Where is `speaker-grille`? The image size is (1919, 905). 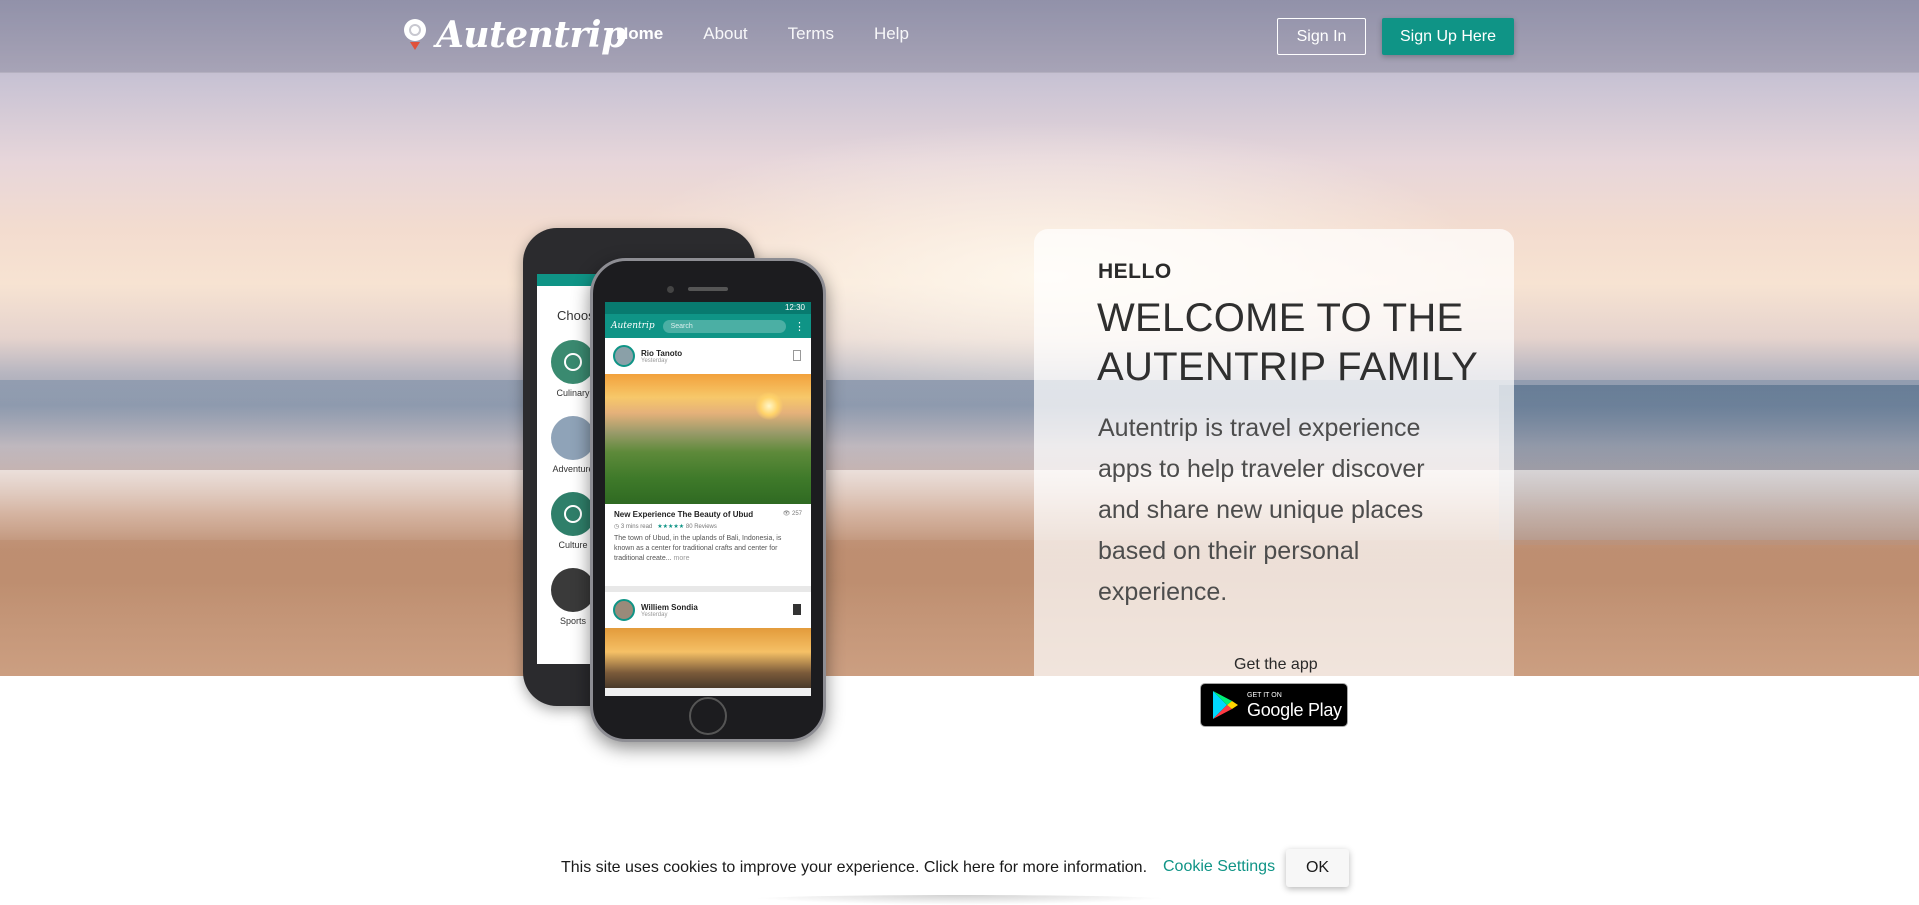 speaker-grille is located at coordinates (708, 289).